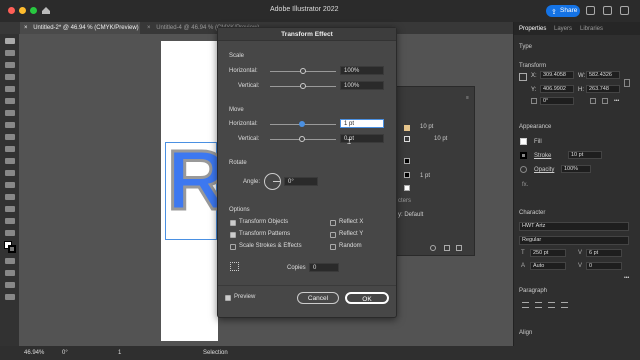  I want to click on curvature-tool-icon, so click(10, 89).